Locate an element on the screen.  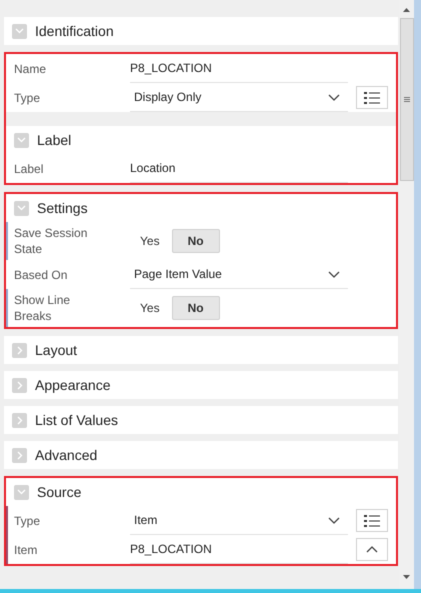
field-label: Save Session State is located at coordinates (51, 241).